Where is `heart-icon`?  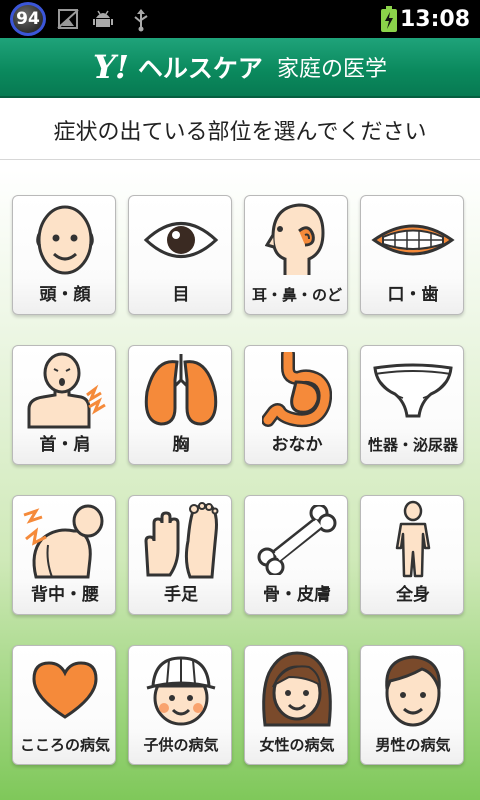
heart-icon is located at coordinates (65, 690).